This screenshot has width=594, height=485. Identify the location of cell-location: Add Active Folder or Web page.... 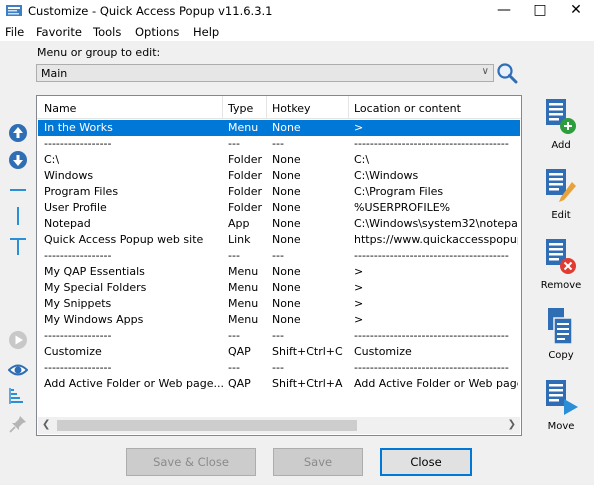
(436, 383).